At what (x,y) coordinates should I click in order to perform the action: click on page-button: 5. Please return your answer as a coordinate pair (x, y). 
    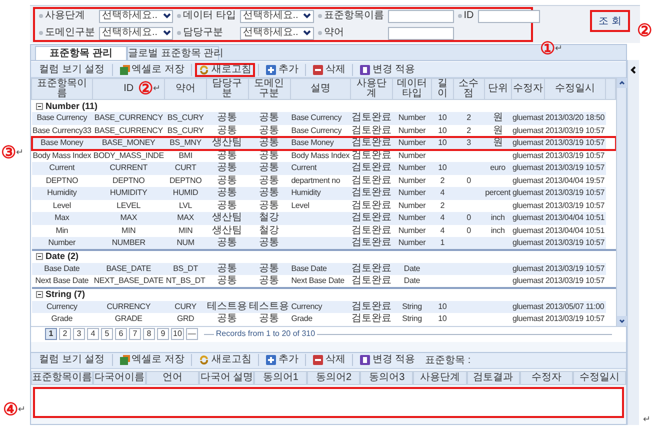
    Looking at the image, I should click on (107, 334).